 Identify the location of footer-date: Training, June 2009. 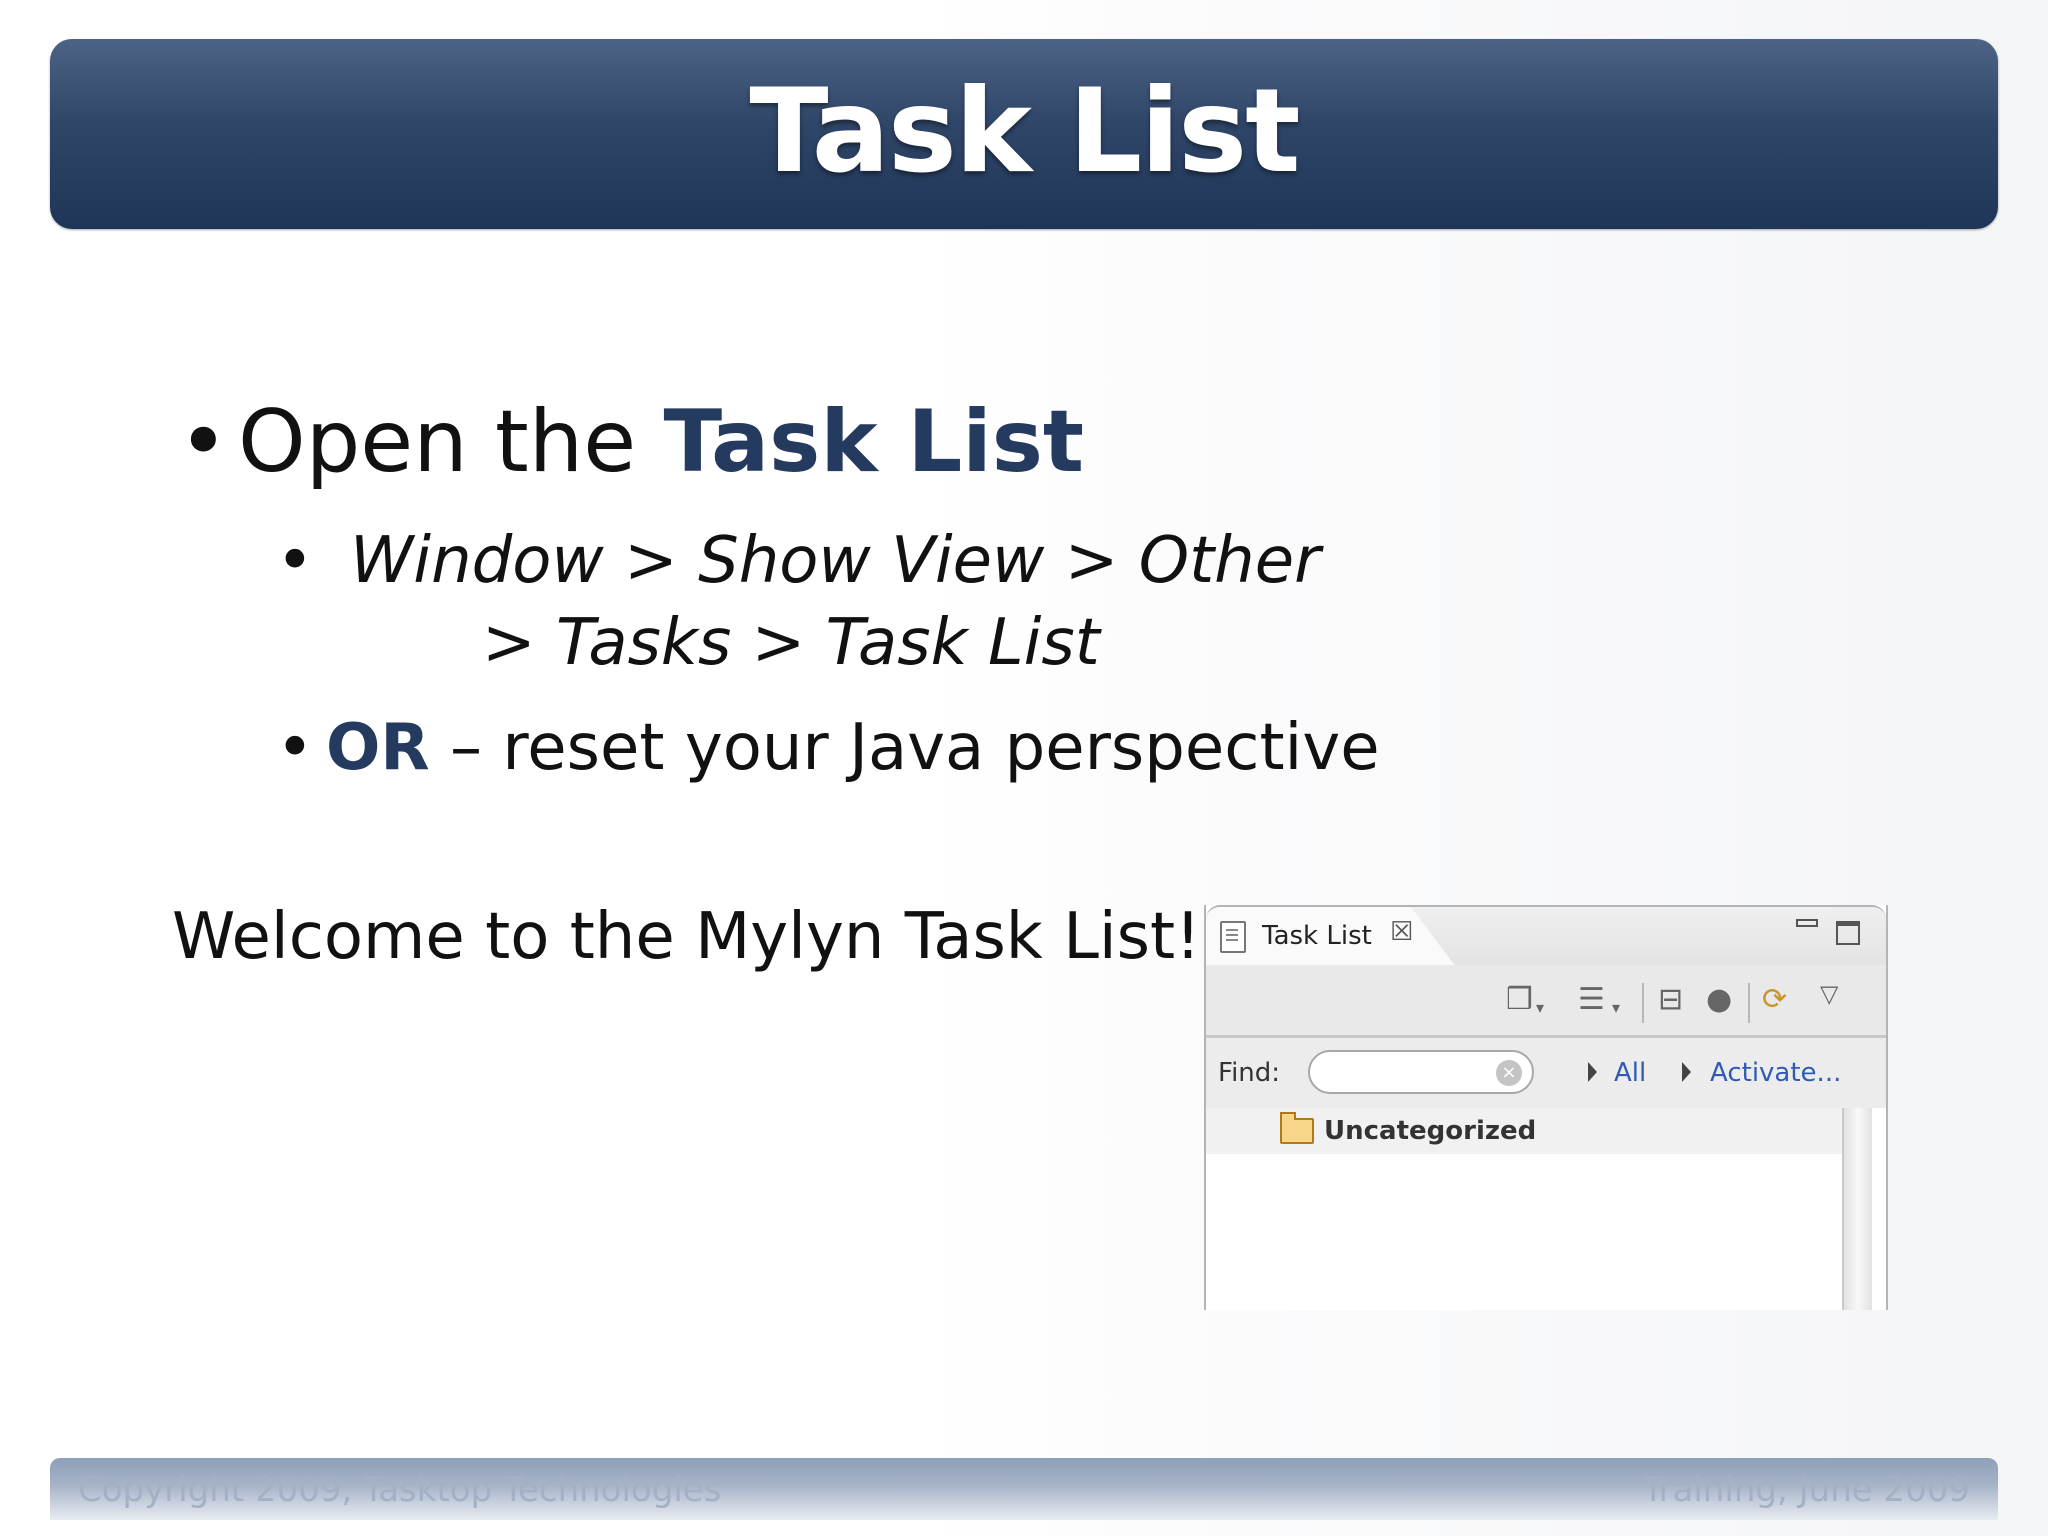
(1806, 1490).